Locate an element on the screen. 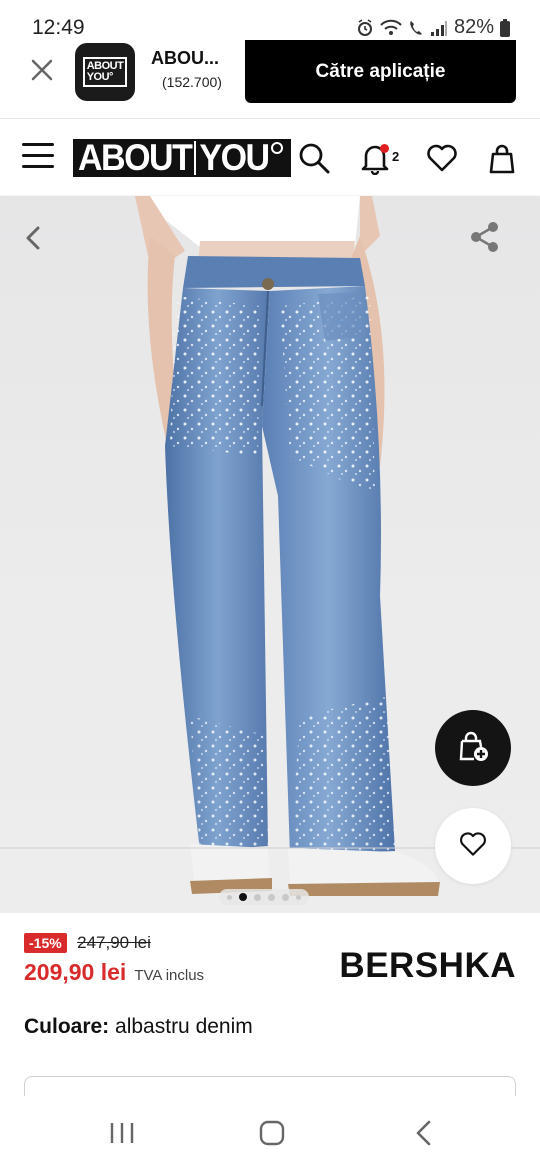 This screenshot has width=540, height=1170. app-icon: ABOUT YOU° is located at coordinates (105, 72).